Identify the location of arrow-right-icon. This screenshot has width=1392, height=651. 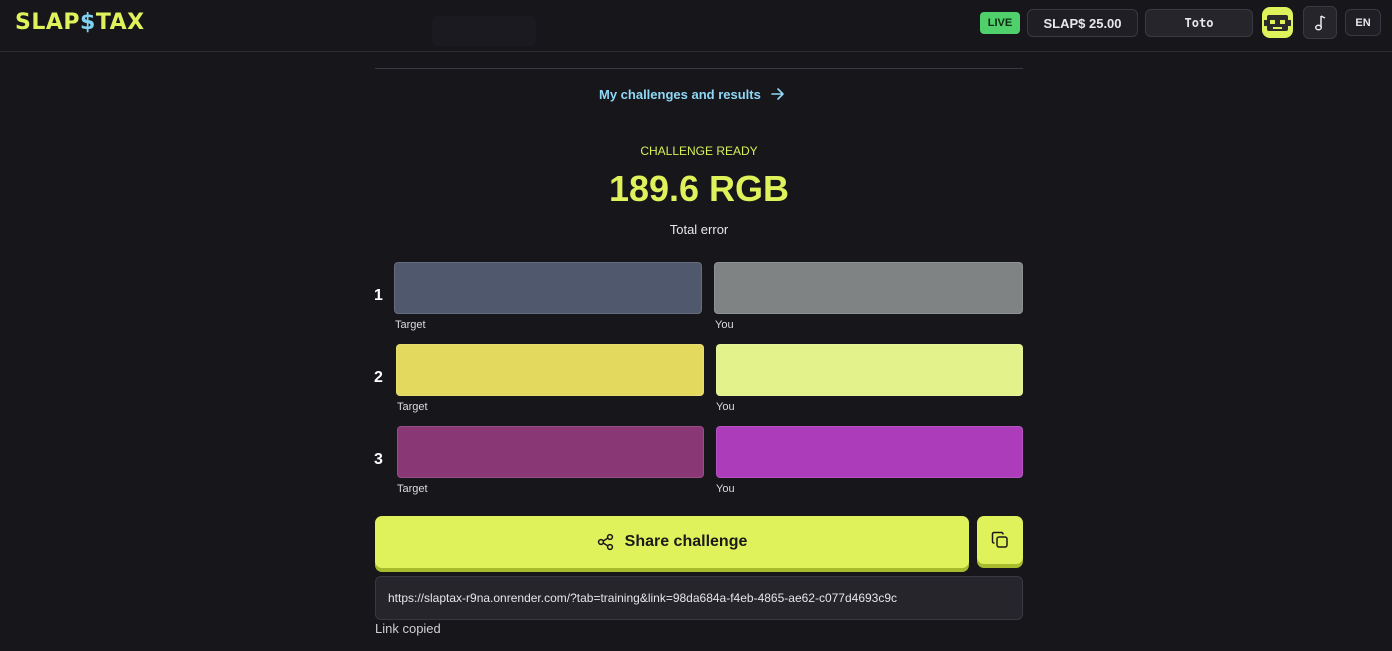
(777, 94).